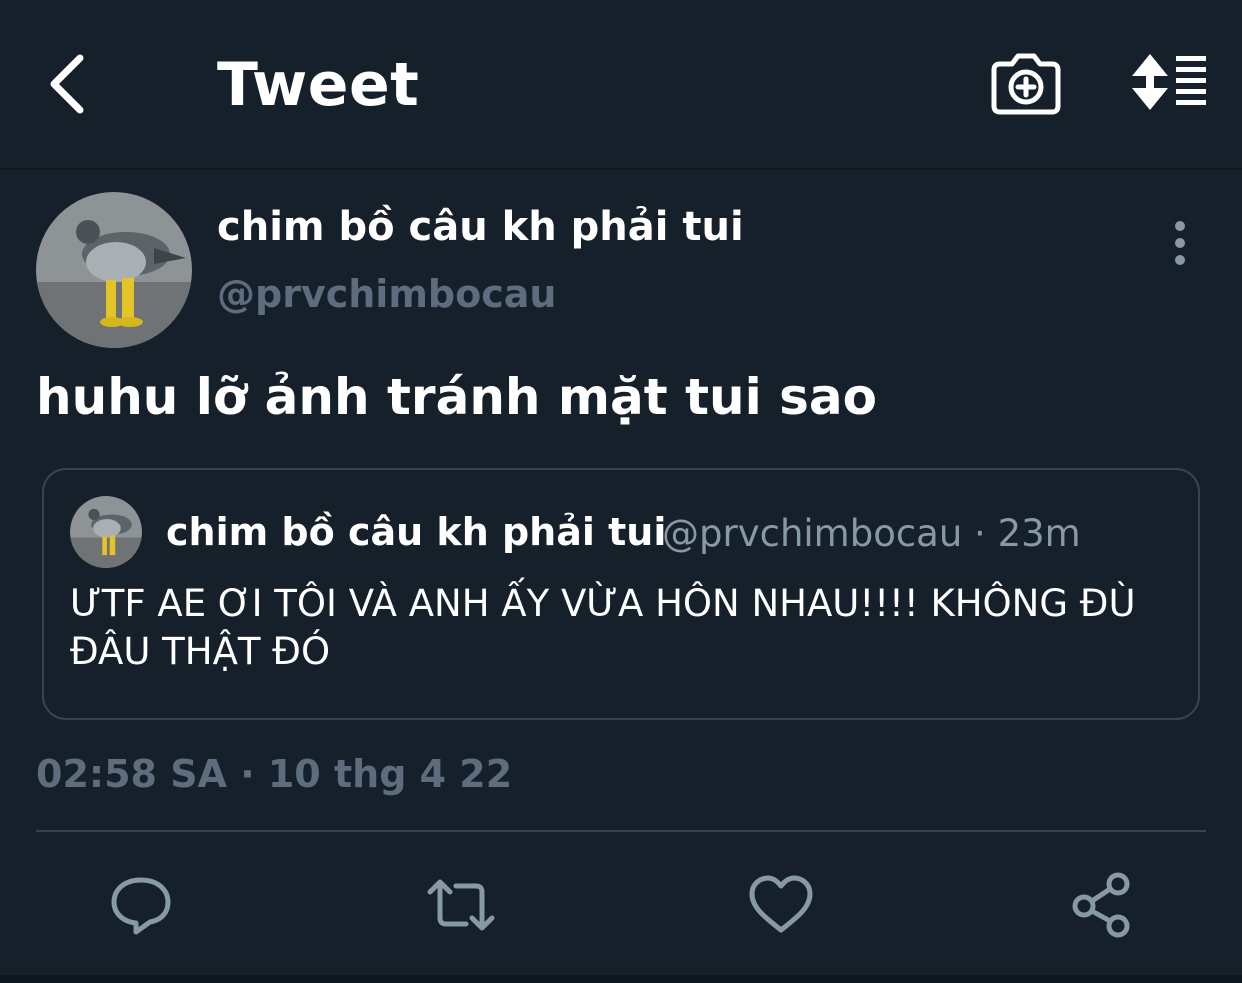 The width and height of the screenshot is (1242, 983). What do you see at coordinates (621, 831) in the screenshot?
I see `divider` at bounding box center [621, 831].